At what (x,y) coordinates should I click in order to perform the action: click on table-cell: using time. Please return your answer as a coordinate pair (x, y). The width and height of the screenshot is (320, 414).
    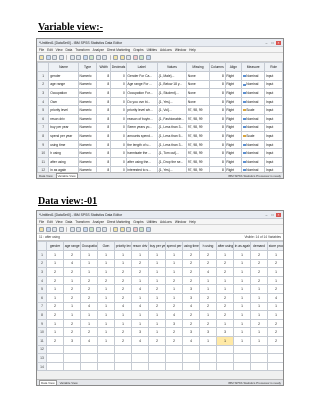
    Looking at the image, I should click on (63, 144).